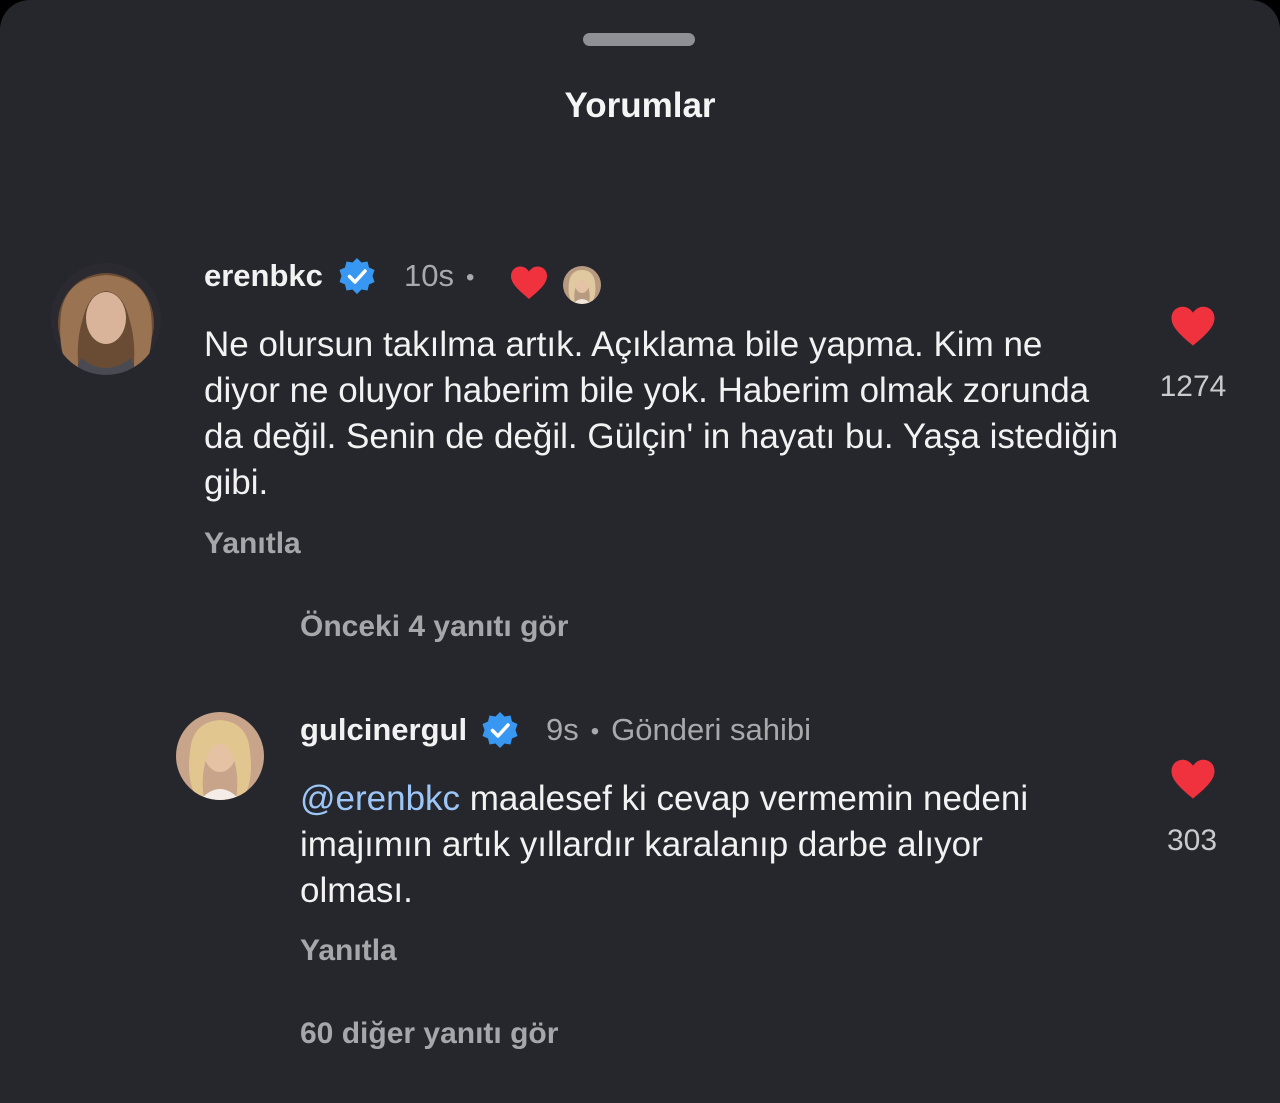 Image resolution: width=1280 pixels, height=1103 pixels. What do you see at coordinates (429, 1034) in the screenshot?
I see `view-more-replies-button: 60 diğer yanıtı gör` at bounding box center [429, 1034].